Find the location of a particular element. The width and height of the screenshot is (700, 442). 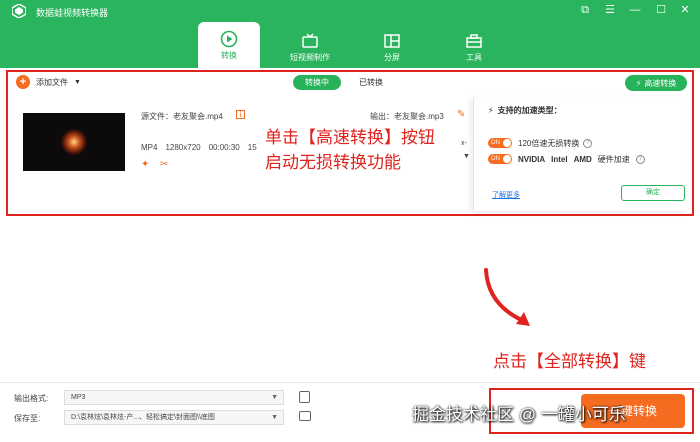

annotation-convert-all: 点击【全部转换】键 is located at coordinates (569, 361).